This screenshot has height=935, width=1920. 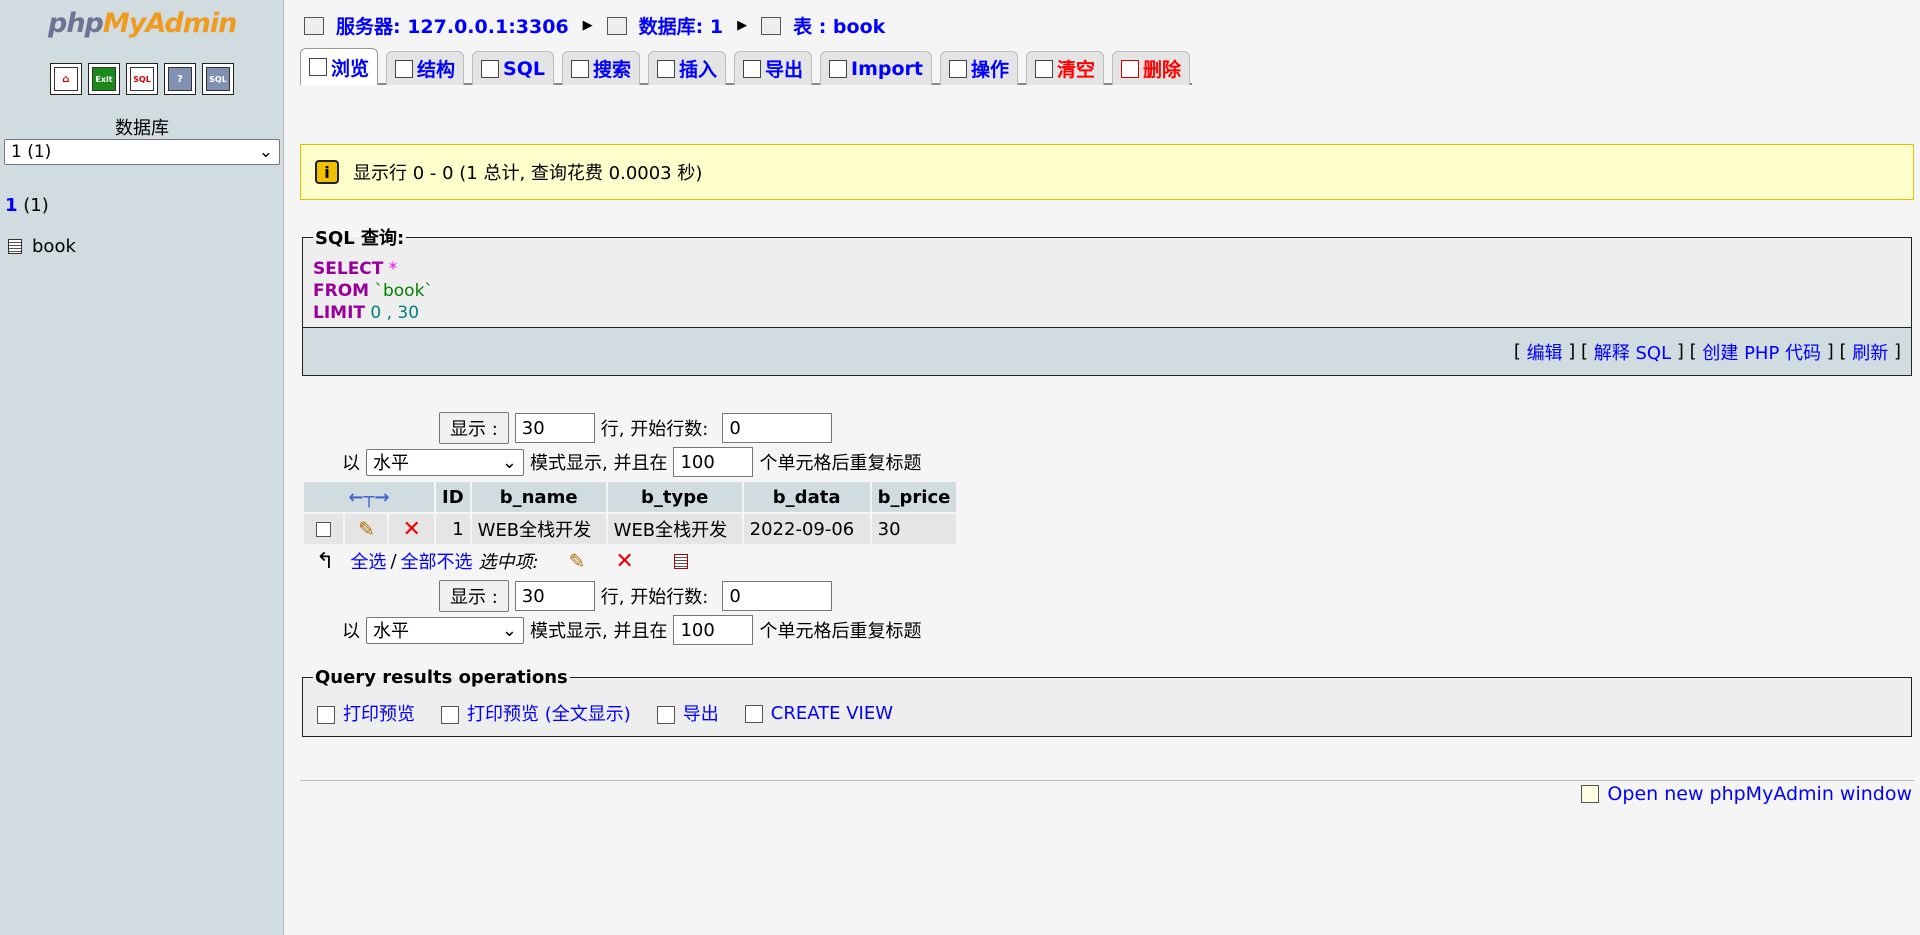 What do you see at coordinates (876, 68) in the screenshot?
I see `tab-import: Import` at bounding box center [876, 68].